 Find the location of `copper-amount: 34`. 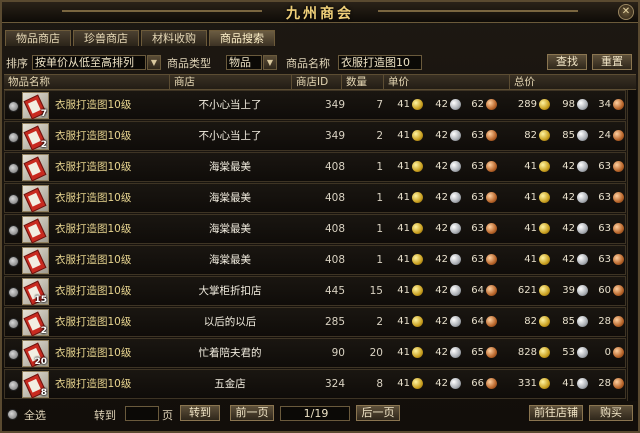

copper-amount: 34 is located at coordinates (604, 104).